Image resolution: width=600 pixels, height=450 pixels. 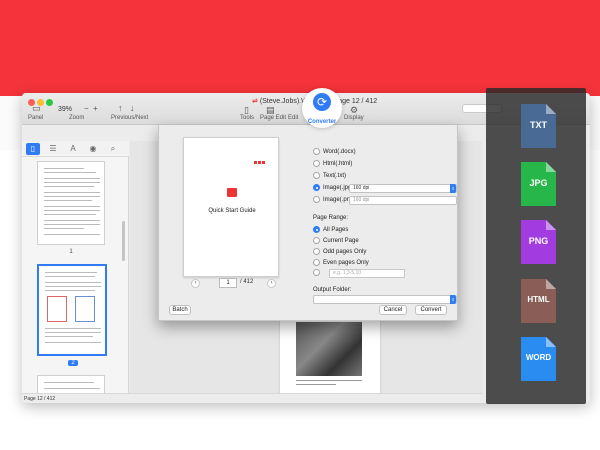 I want to click on panel-label: Panel, so click(x=36, y=118).